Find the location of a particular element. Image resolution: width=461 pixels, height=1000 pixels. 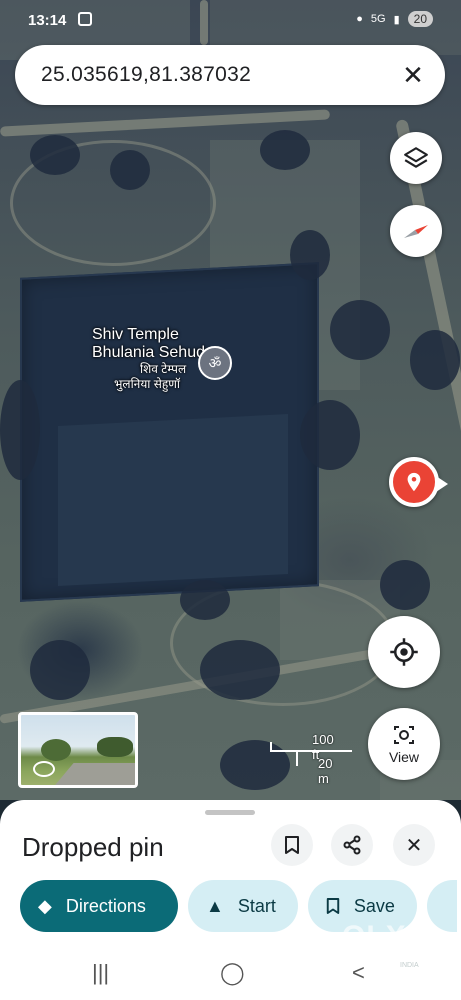

om-icon: ॐ is located at coordinates (215, 363).